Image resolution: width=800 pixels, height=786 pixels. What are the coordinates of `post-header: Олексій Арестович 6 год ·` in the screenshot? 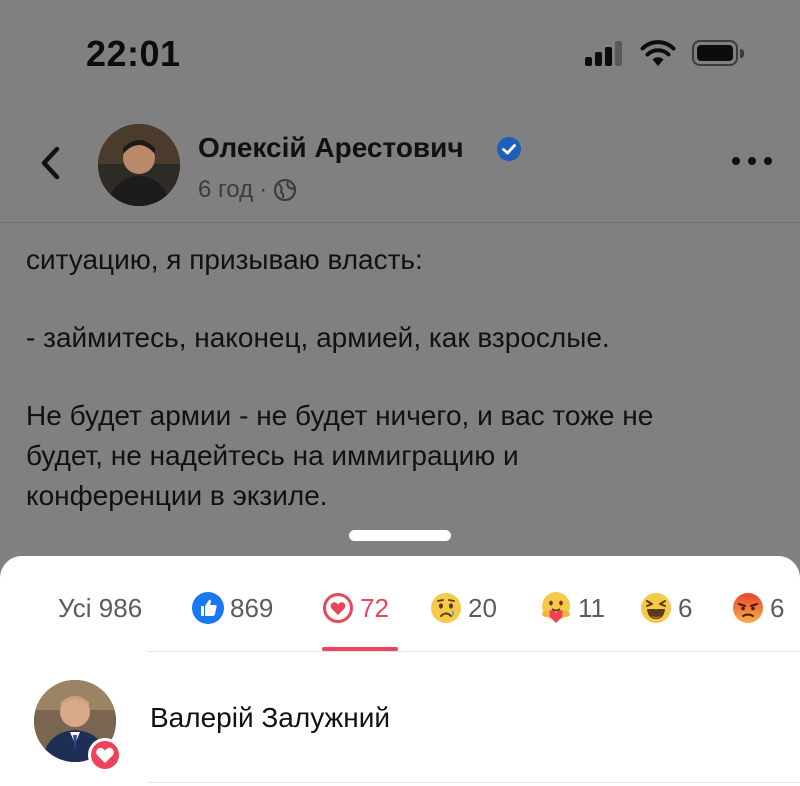 It's located at (400, 165).